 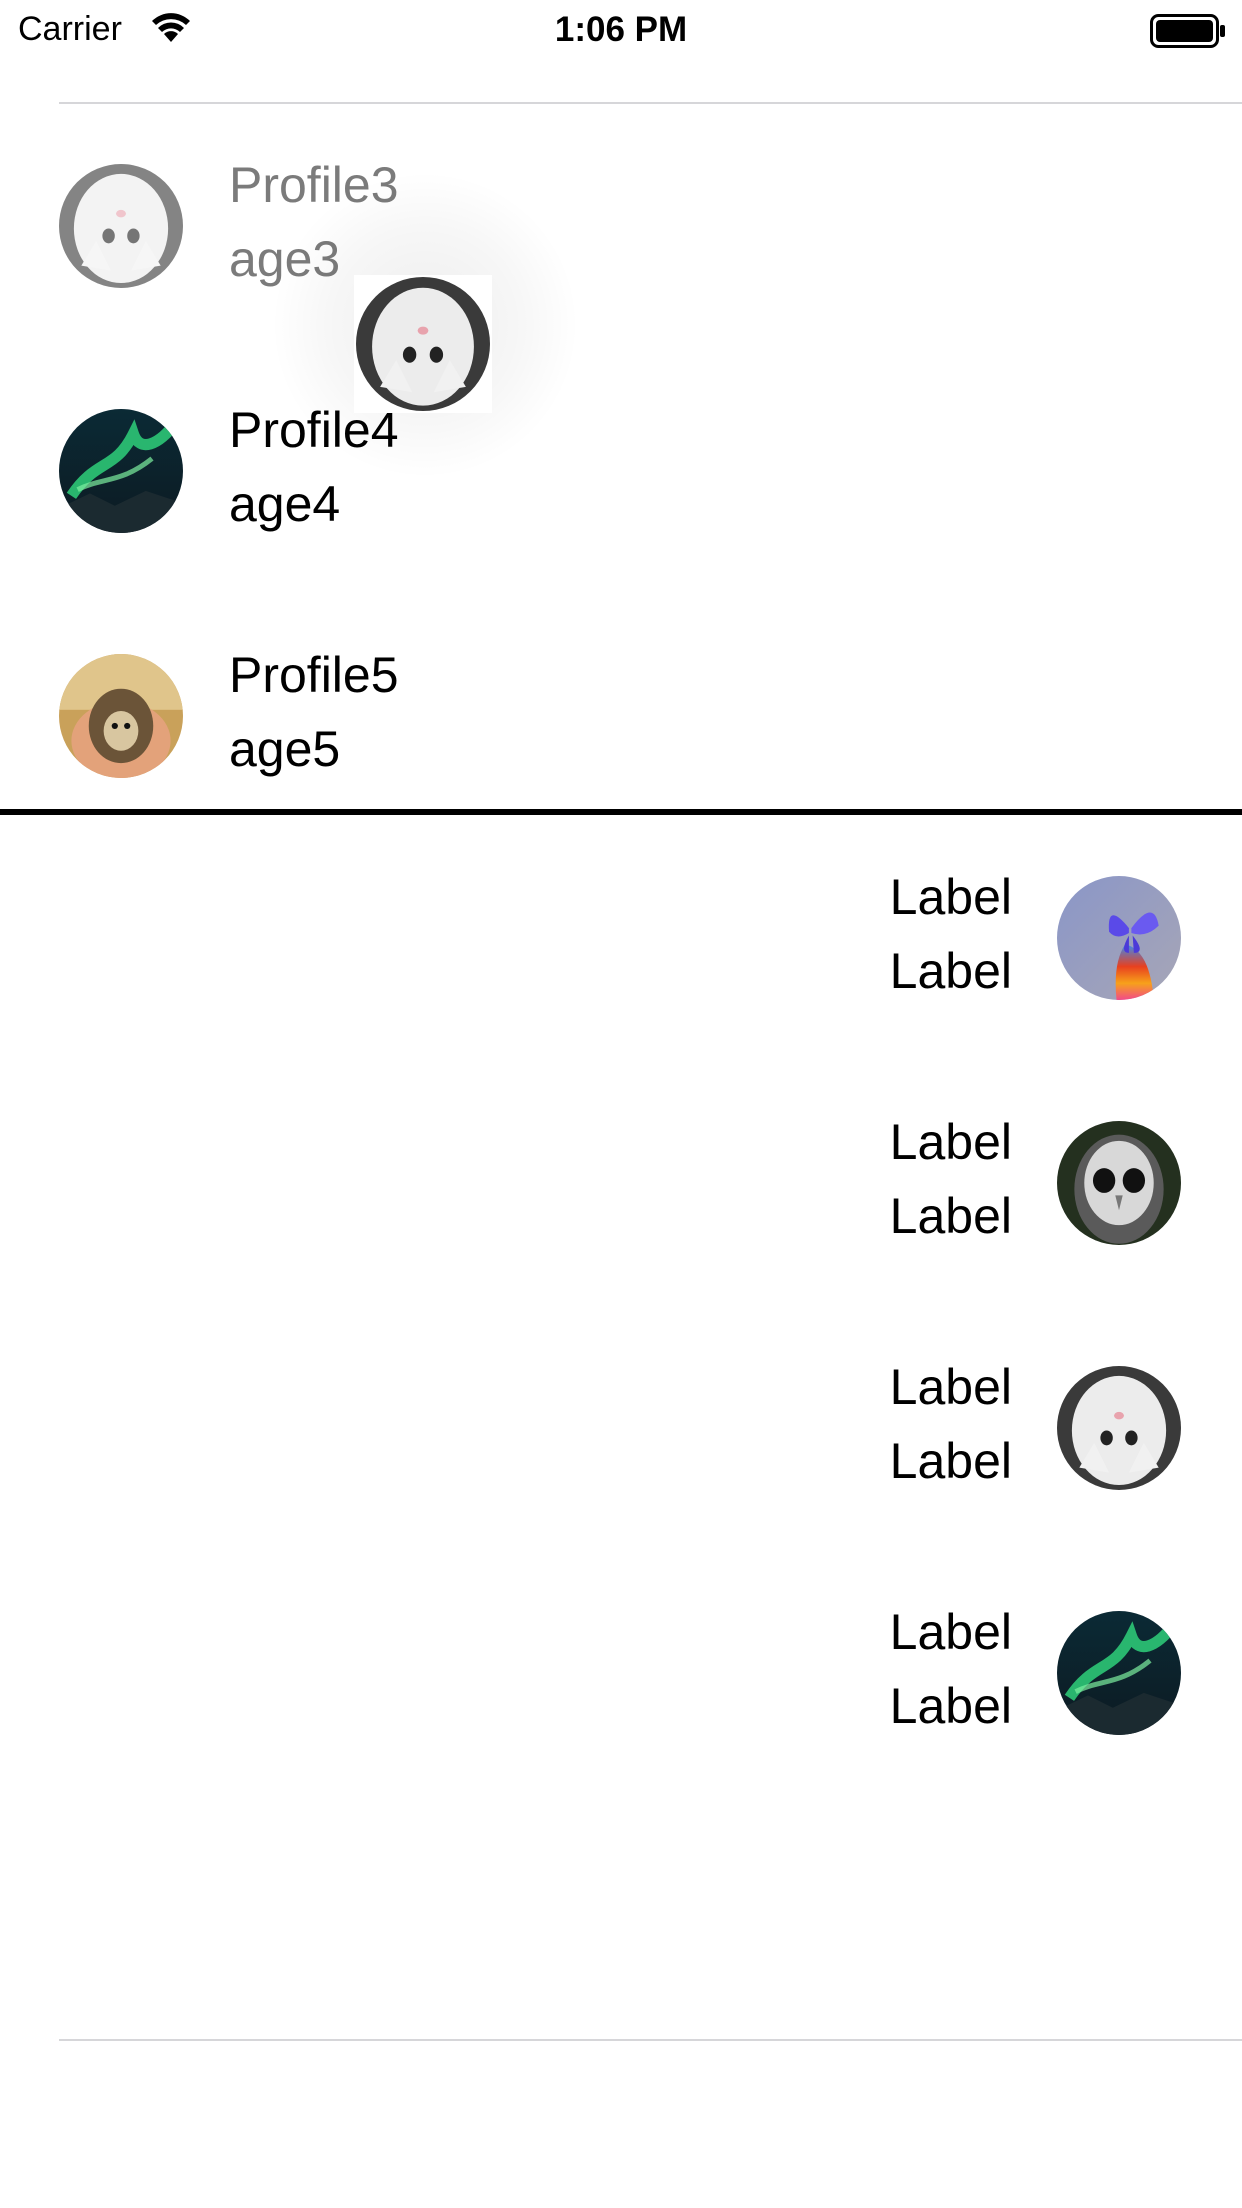 What do you see at coordinates (621, 716) in the screenshot?
I see `list-item: Profile5 age5` at bounding box center [621, 716].